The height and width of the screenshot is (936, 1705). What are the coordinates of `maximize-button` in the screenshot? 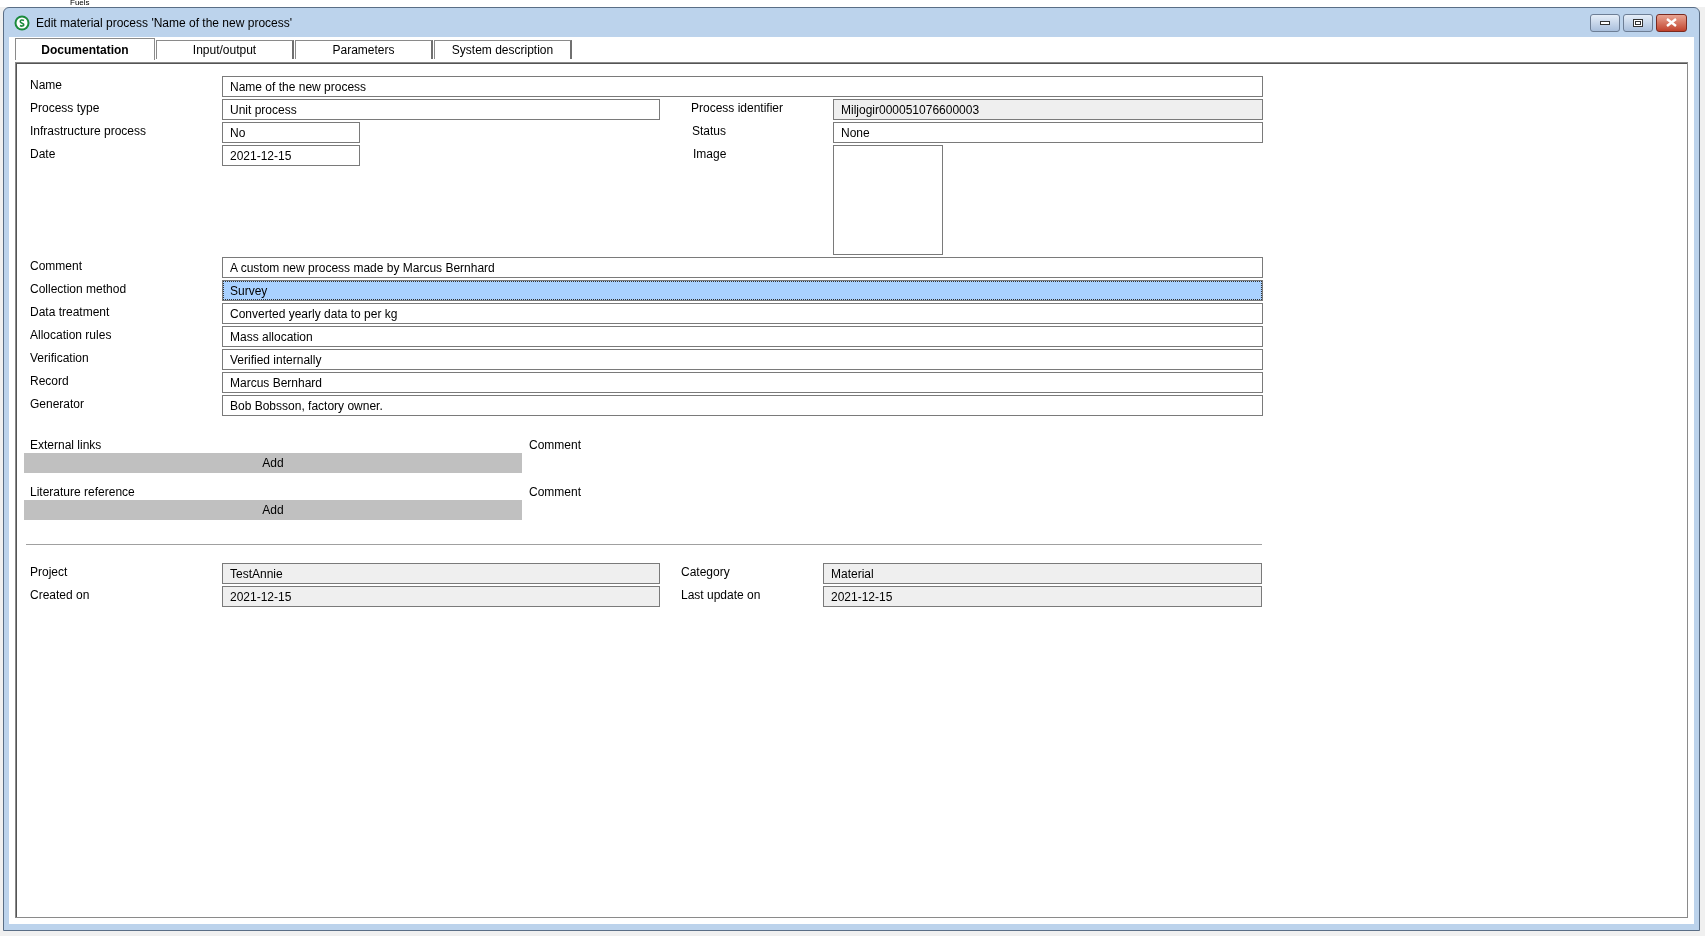 It's located at (1638, 22).